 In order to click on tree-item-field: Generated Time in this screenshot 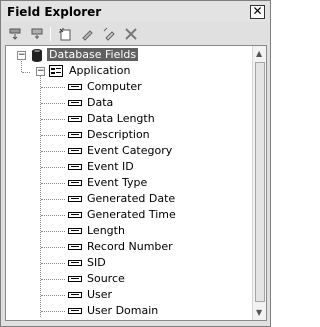, I will do `click(131, 215)`.